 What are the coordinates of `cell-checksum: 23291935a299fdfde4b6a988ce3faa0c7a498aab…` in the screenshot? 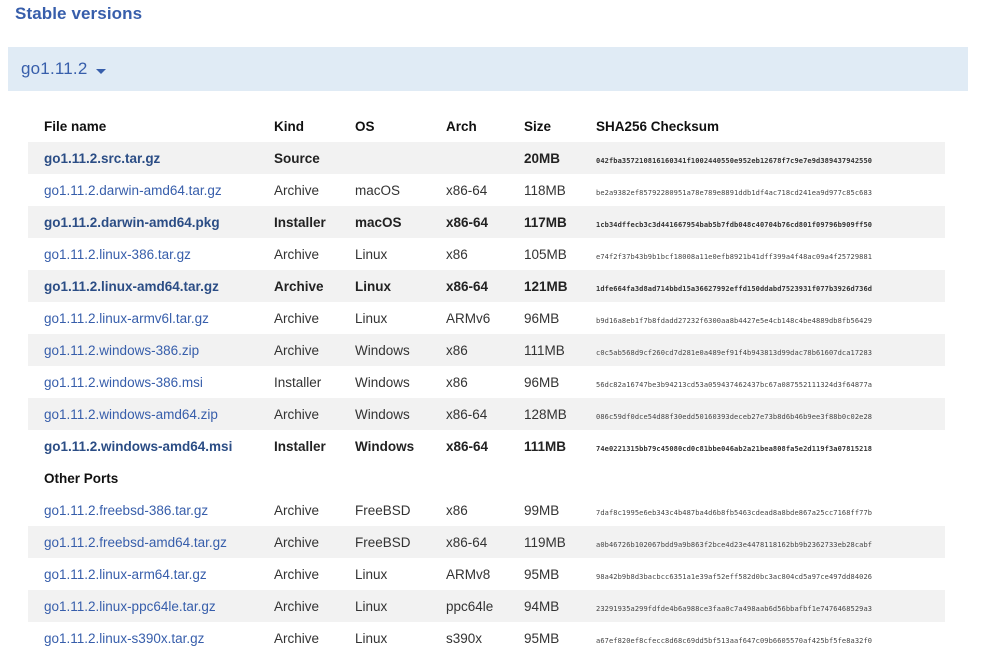 It's located at (770, 606).